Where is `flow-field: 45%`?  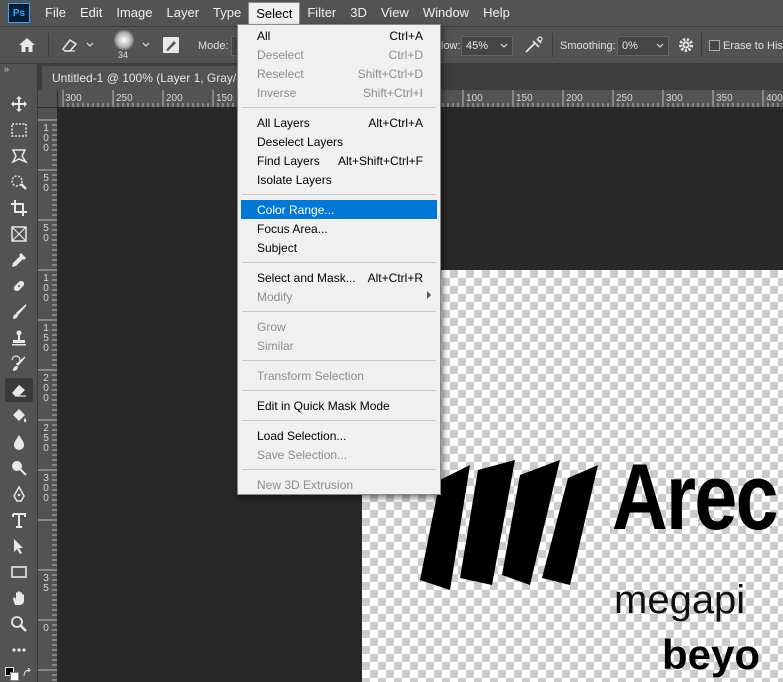
flow-field: 45% is located at coordinates (487, 46).